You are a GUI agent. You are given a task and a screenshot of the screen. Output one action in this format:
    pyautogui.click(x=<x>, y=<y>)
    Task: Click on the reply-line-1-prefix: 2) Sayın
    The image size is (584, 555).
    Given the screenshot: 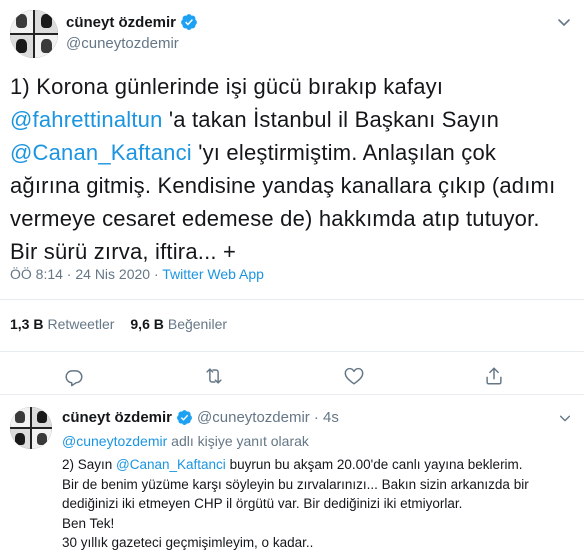 What is the action you would take?
    pyautogui.click(x=89, y=464)
    